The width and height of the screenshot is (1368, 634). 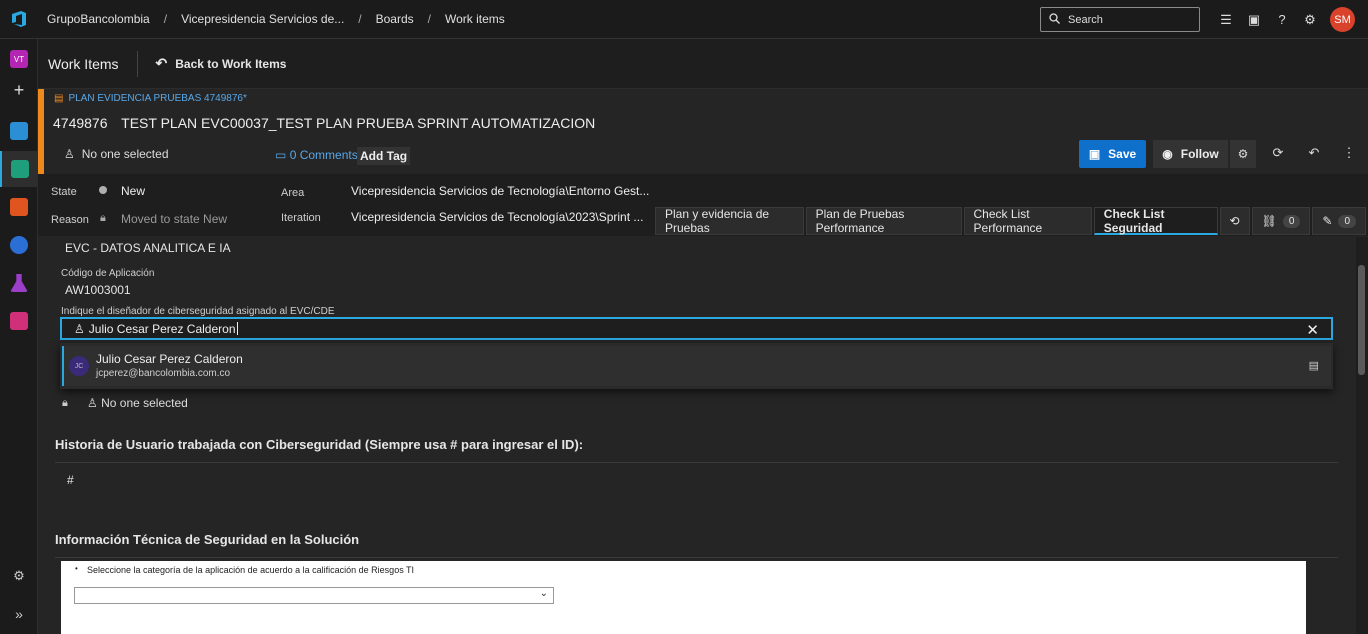 What do you see at coordinates (162, 328) in the screenshot?
I see `disenador-input-value: Julio Cesar Perez Calderon` at bounding box center [162, 328].